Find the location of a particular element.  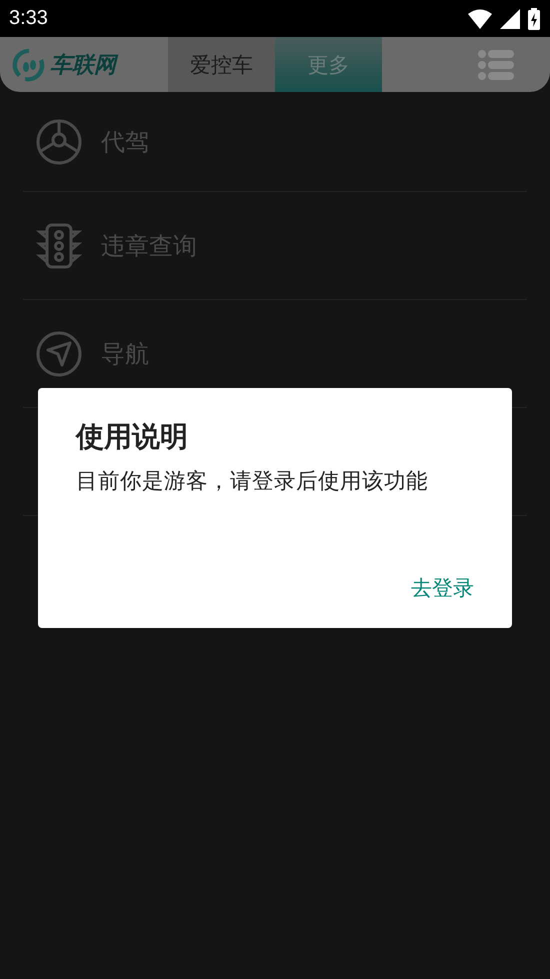

footprint-logo-icon is located at coordinates (29, 64).